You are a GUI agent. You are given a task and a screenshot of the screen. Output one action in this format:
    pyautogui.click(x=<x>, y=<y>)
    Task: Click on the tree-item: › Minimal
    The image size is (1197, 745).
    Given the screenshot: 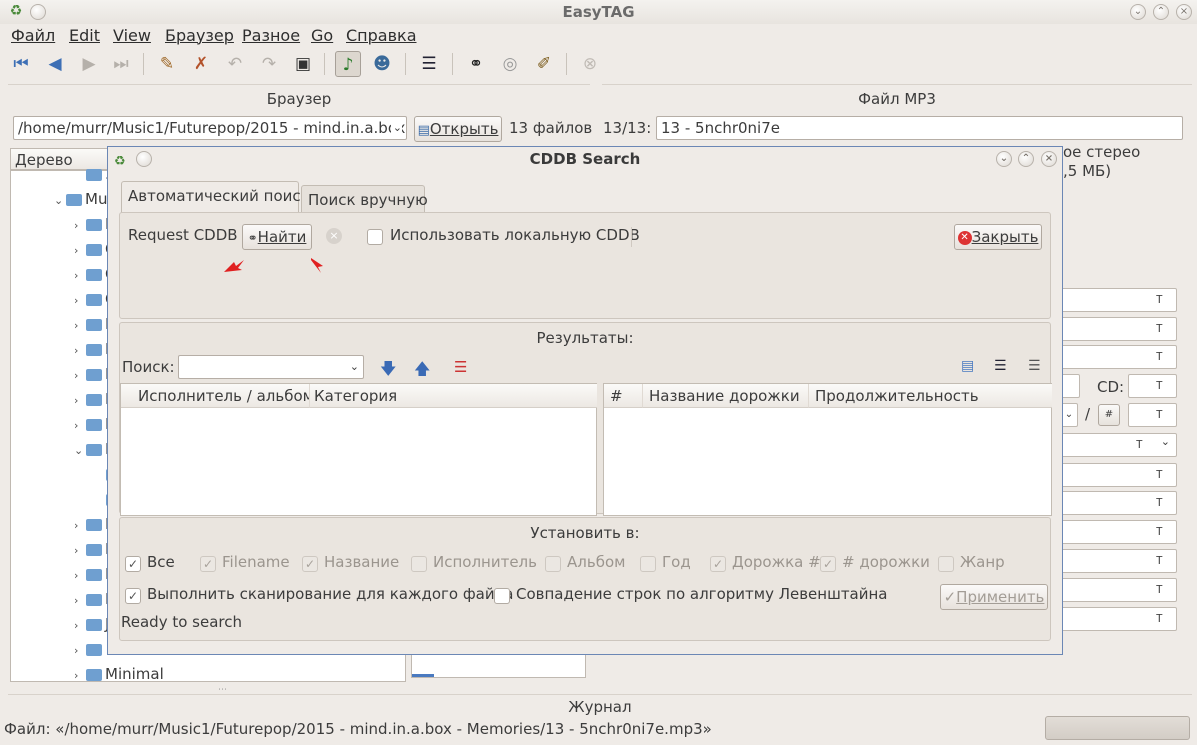 What is the action you would take?
    pyautogui.click(x=119, y=674)
    